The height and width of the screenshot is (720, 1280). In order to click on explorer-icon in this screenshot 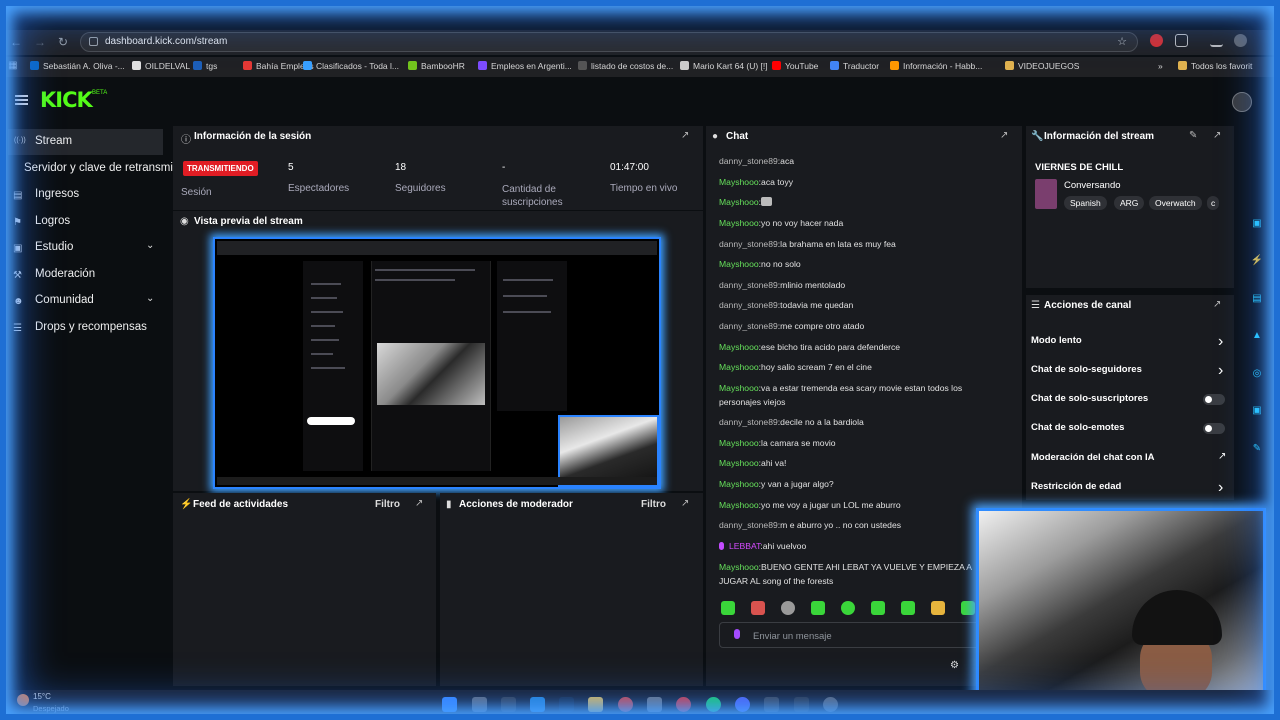, I will do `click(595, 704)`.